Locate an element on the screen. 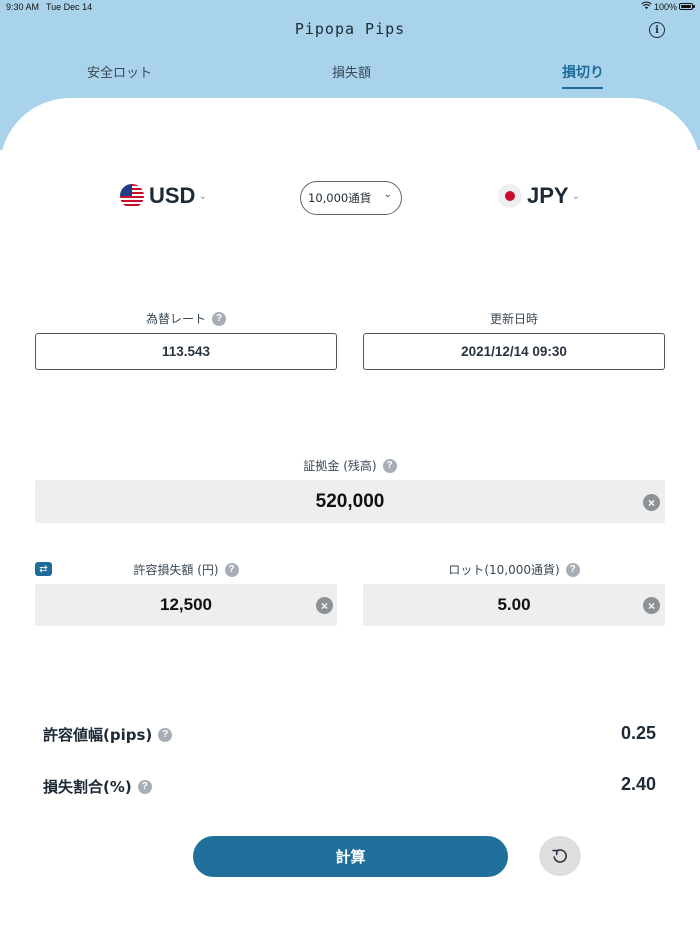  updated-label: 更新日時 is located at coordinates (513, 319).